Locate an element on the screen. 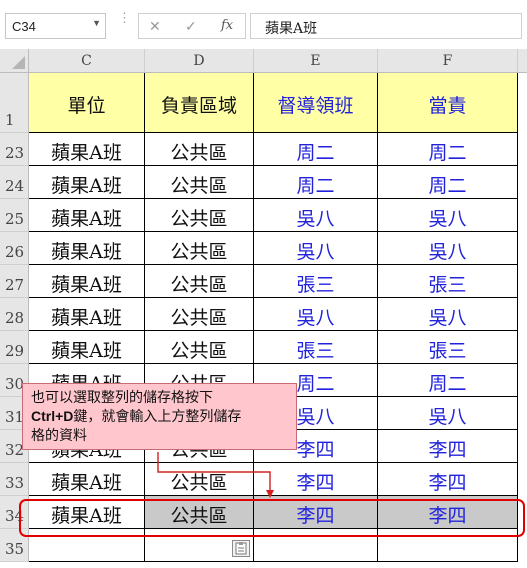 The height and width of the screenshot is (568, 527). enter-icon: ✓ is located at coordinates (191, 26).